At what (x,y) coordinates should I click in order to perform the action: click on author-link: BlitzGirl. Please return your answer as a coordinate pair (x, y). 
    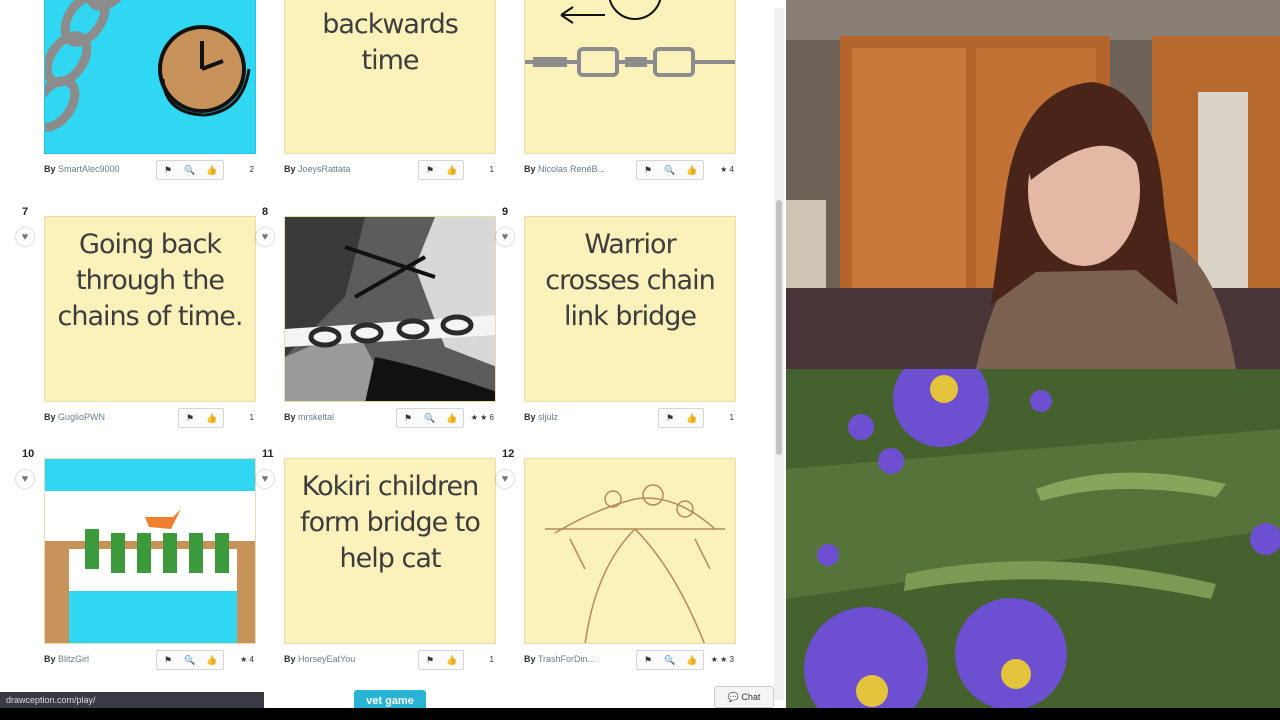
    Looking at the image, I should click on (73, 659).